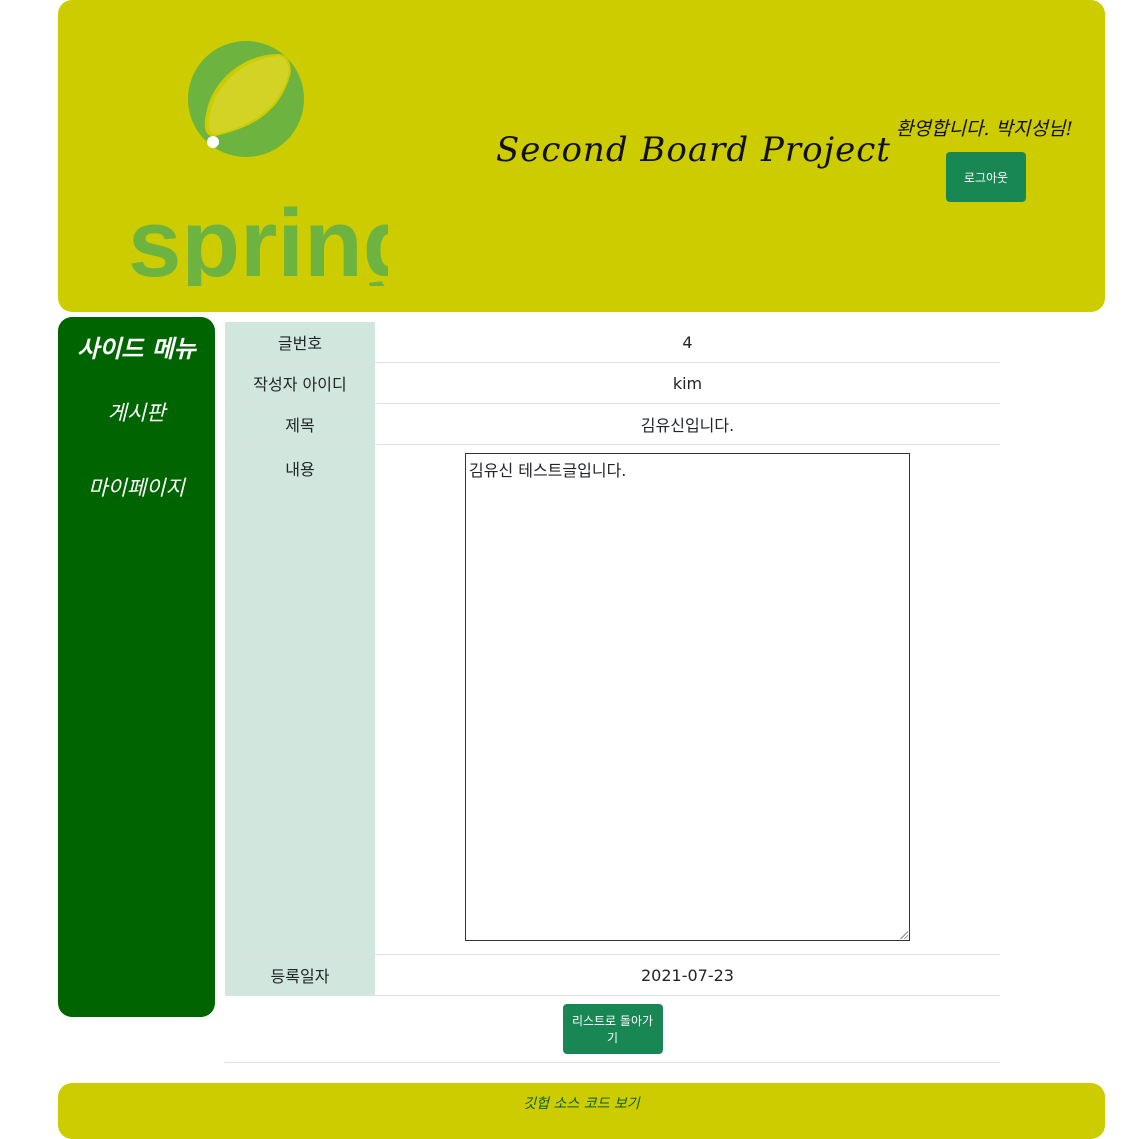  What do you see at coordinates (687, 975) in the screenshot?
I see `date-value: 2021-07-23` at bounding box center [687, 975].